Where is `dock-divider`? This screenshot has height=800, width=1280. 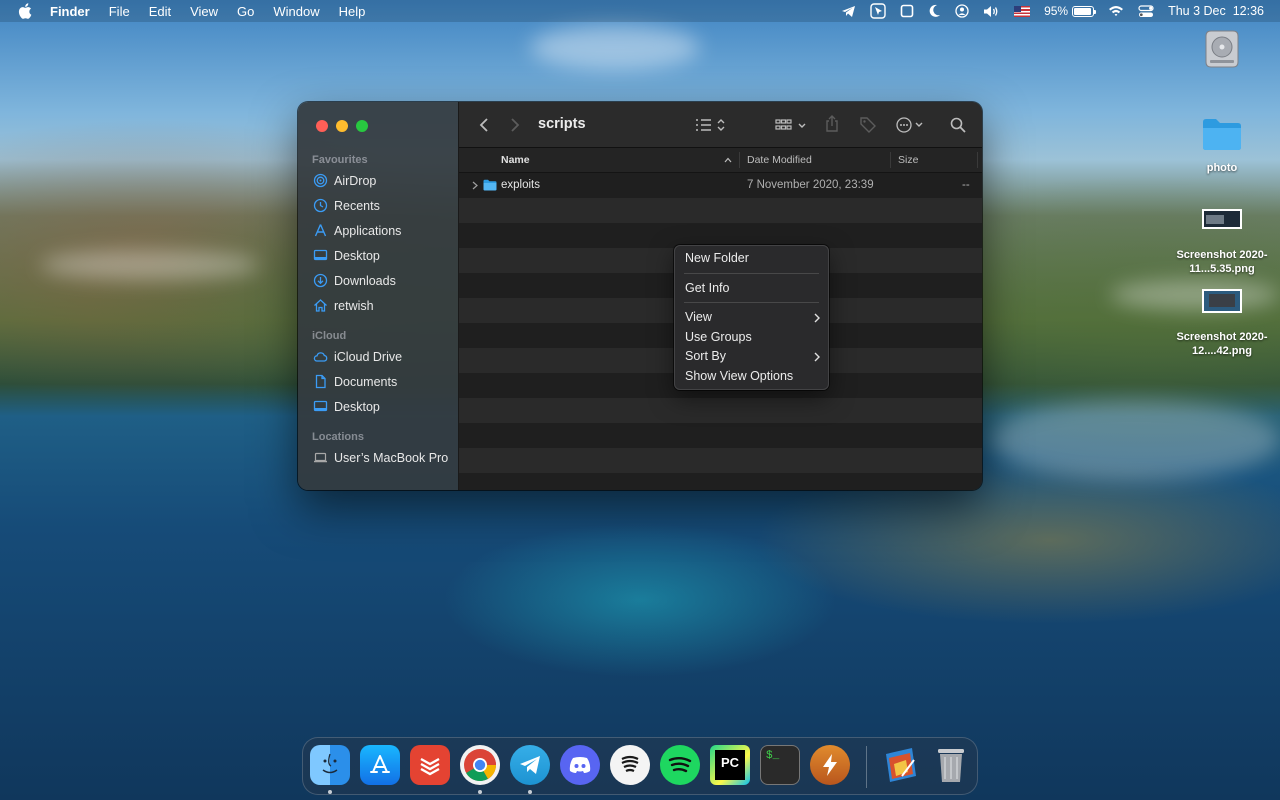
dock-divider is located at coordinates (866, 767).